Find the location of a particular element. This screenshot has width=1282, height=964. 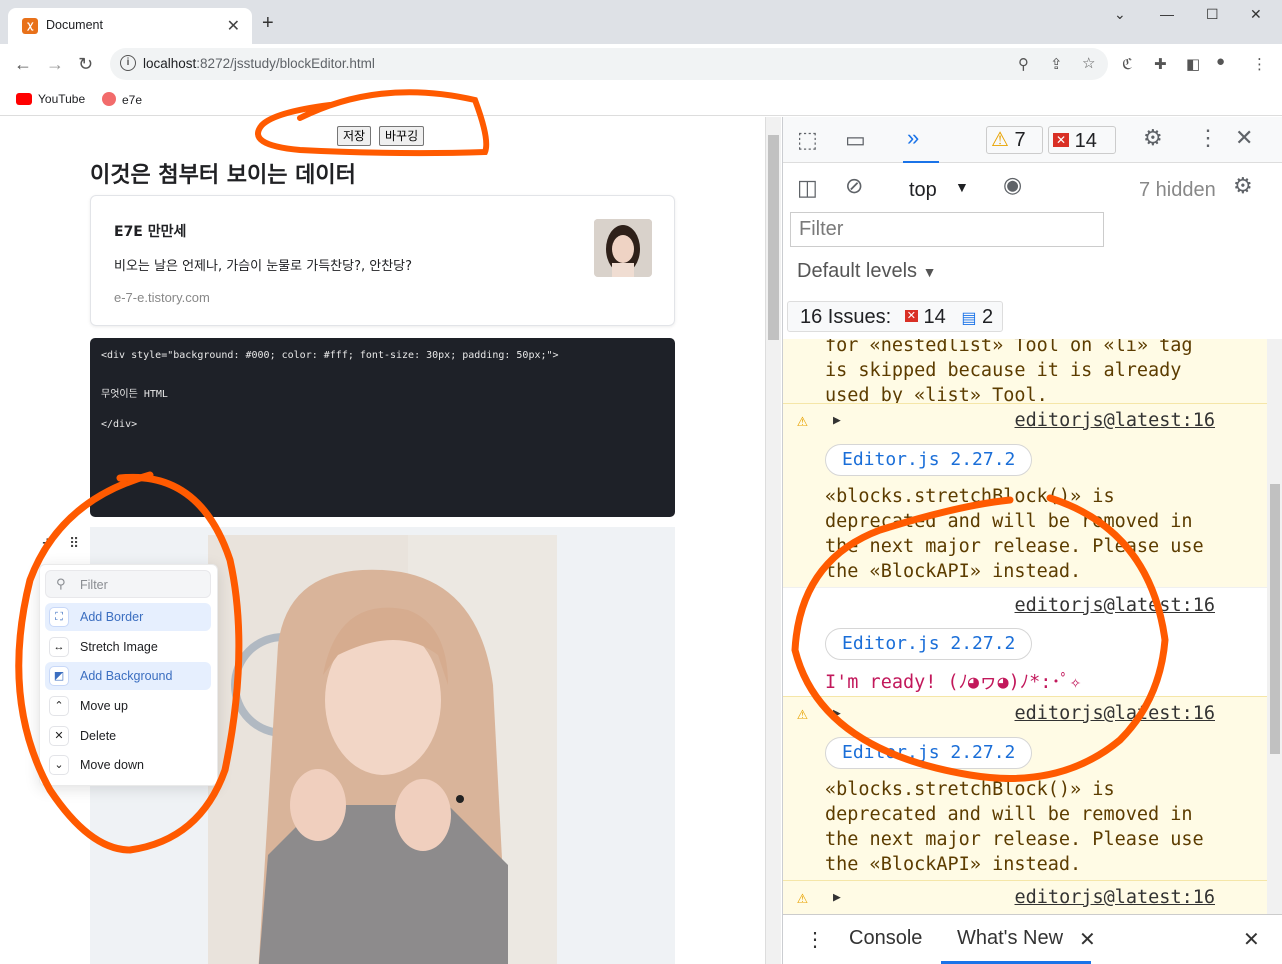

maximize-icon: ☐ is located at coordinates (1212, 14).